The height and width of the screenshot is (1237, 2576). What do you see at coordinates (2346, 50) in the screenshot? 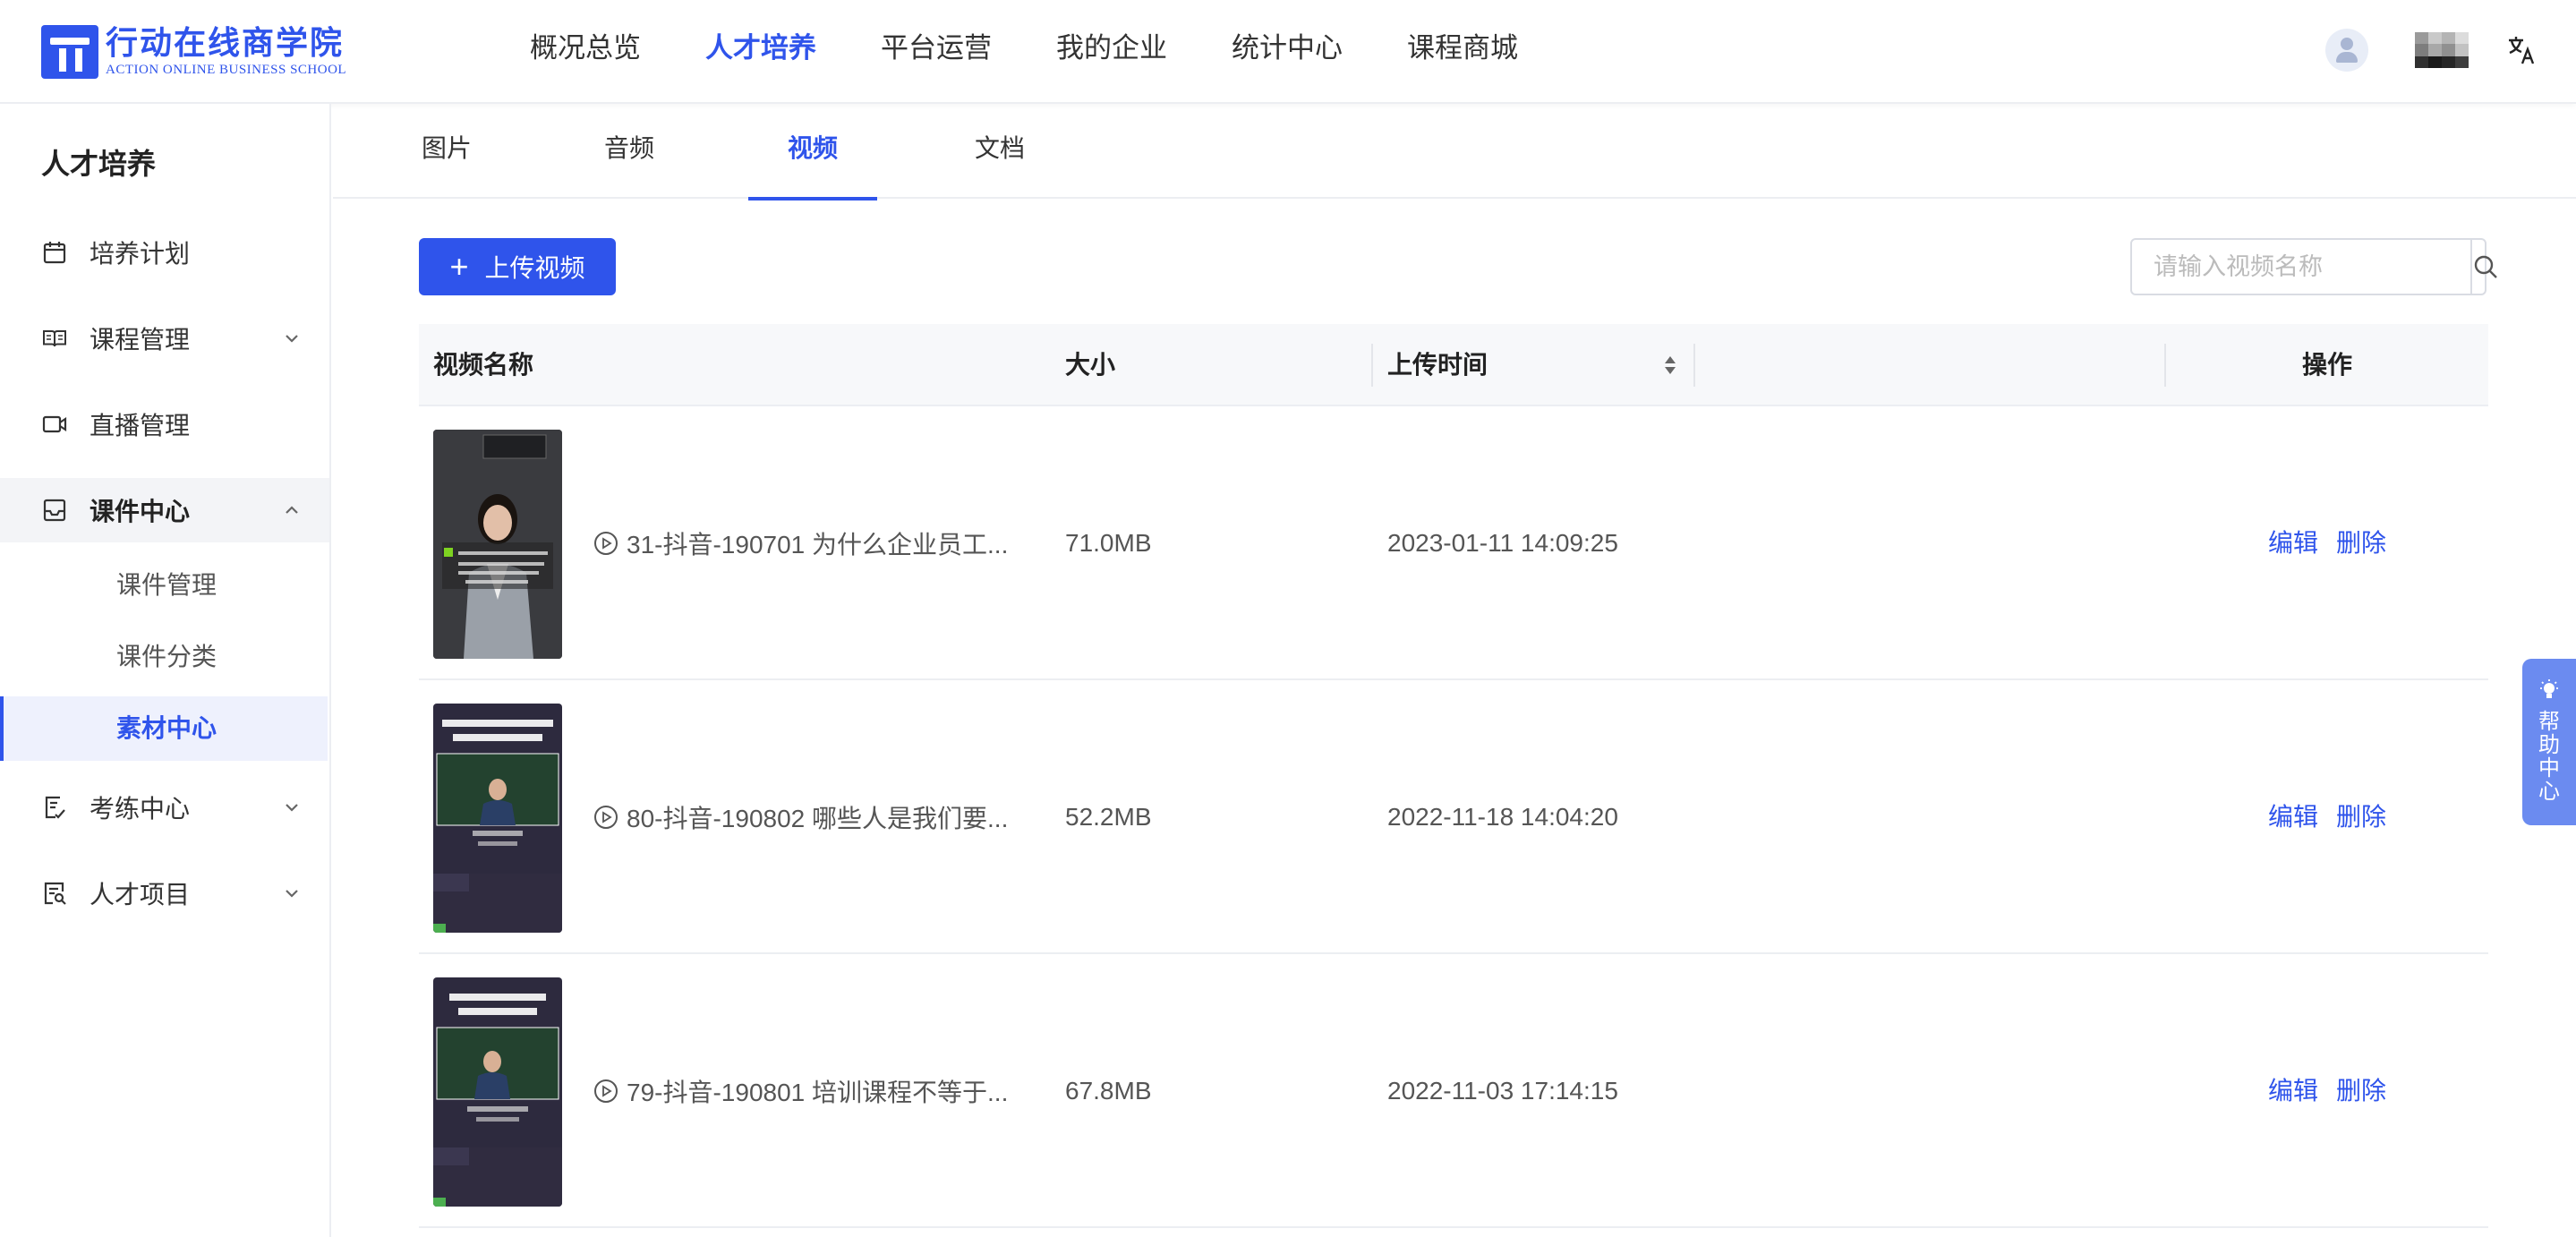
I see `avatar-icon` at bounding box center [2346, 50].